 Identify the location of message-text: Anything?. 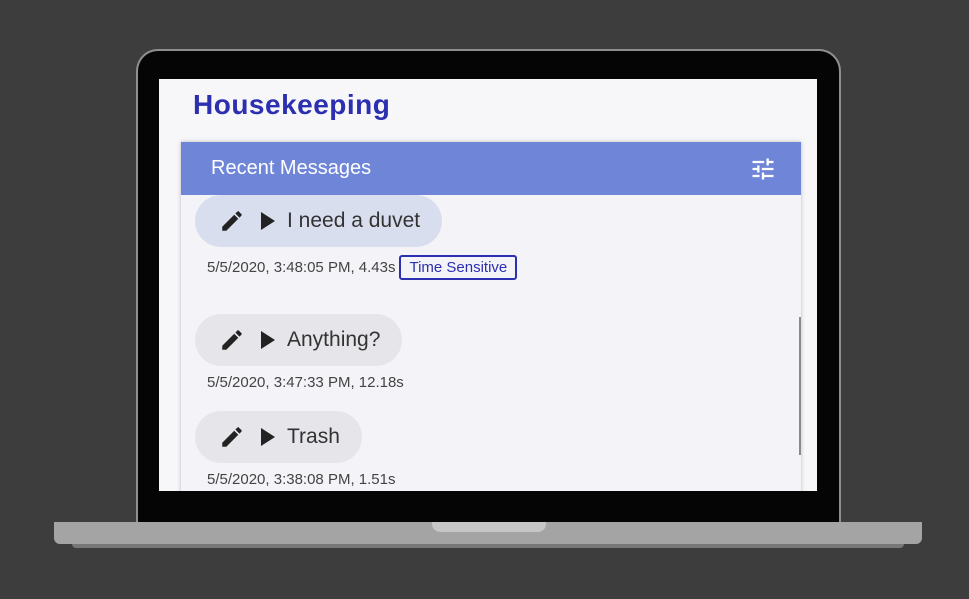
(334, 339).